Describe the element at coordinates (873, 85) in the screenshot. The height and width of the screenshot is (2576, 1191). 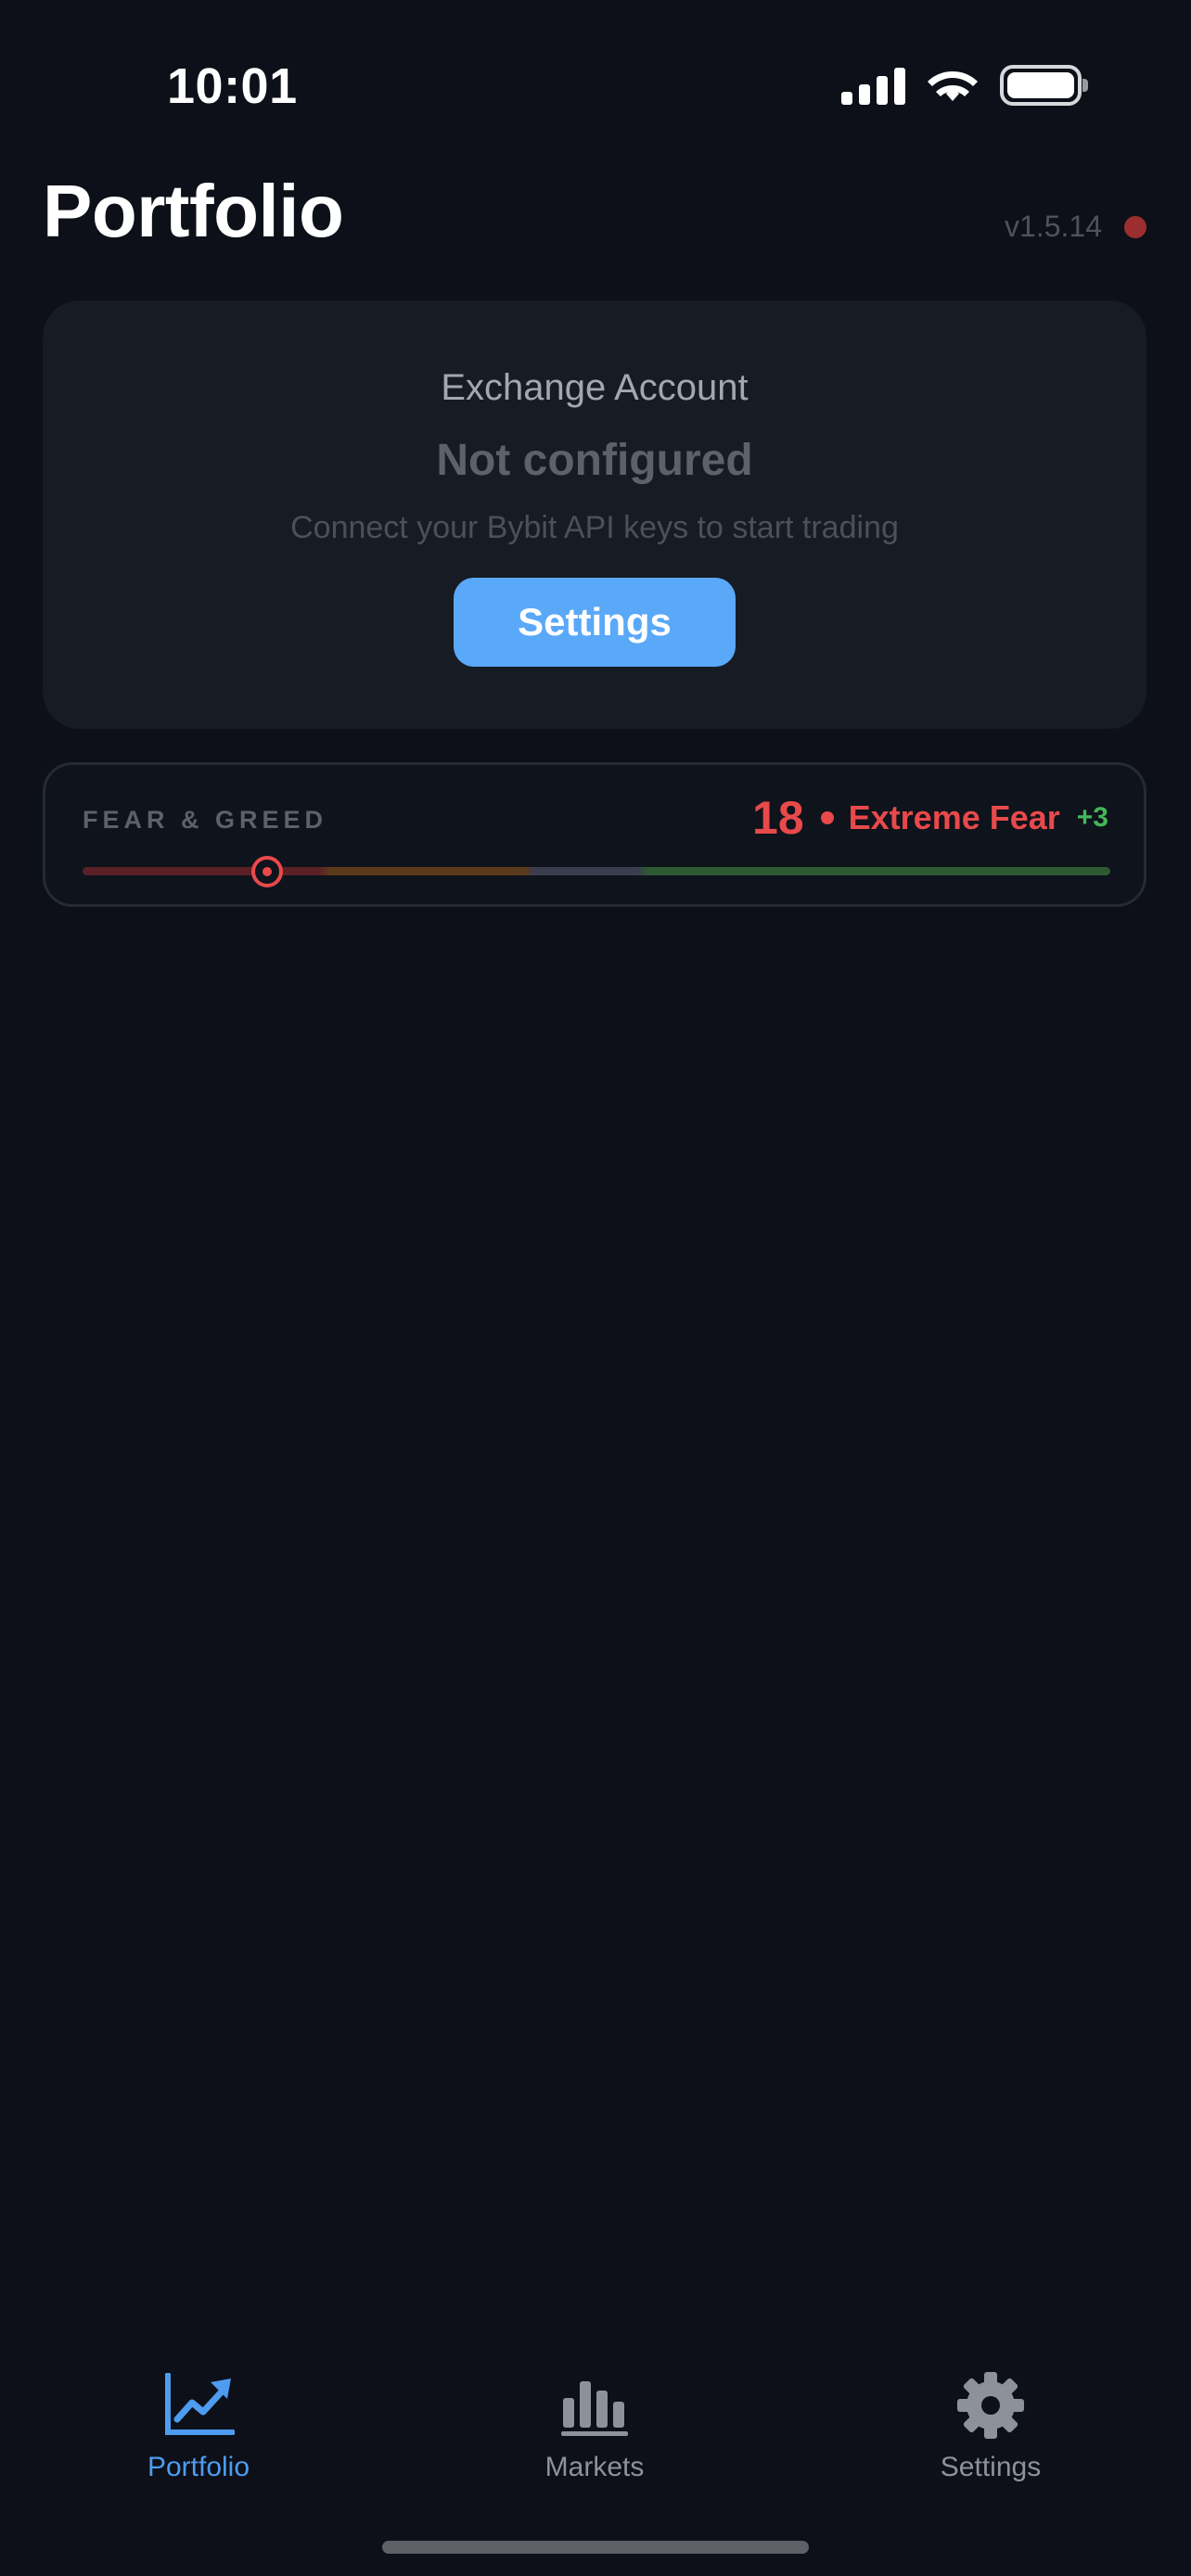
I see `cellular-signal-icon` at that location.